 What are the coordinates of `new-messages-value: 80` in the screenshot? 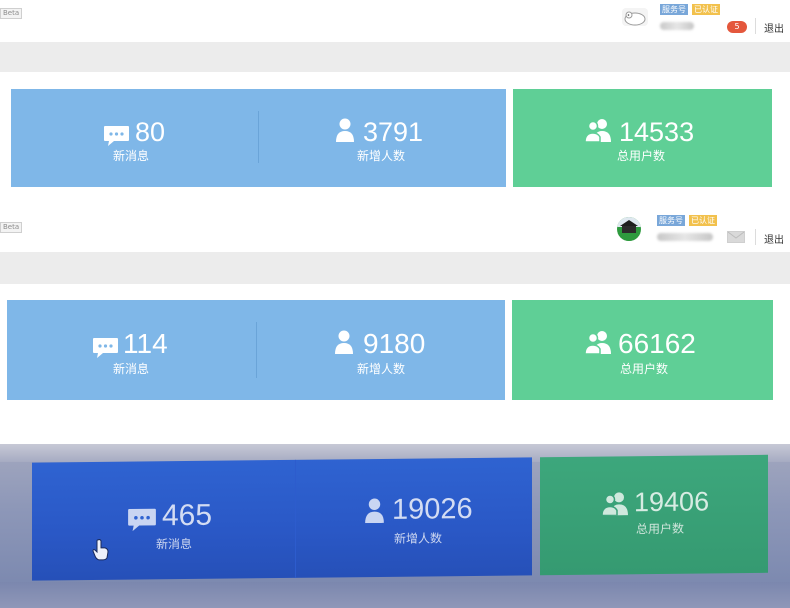 It's located at (150, 132).